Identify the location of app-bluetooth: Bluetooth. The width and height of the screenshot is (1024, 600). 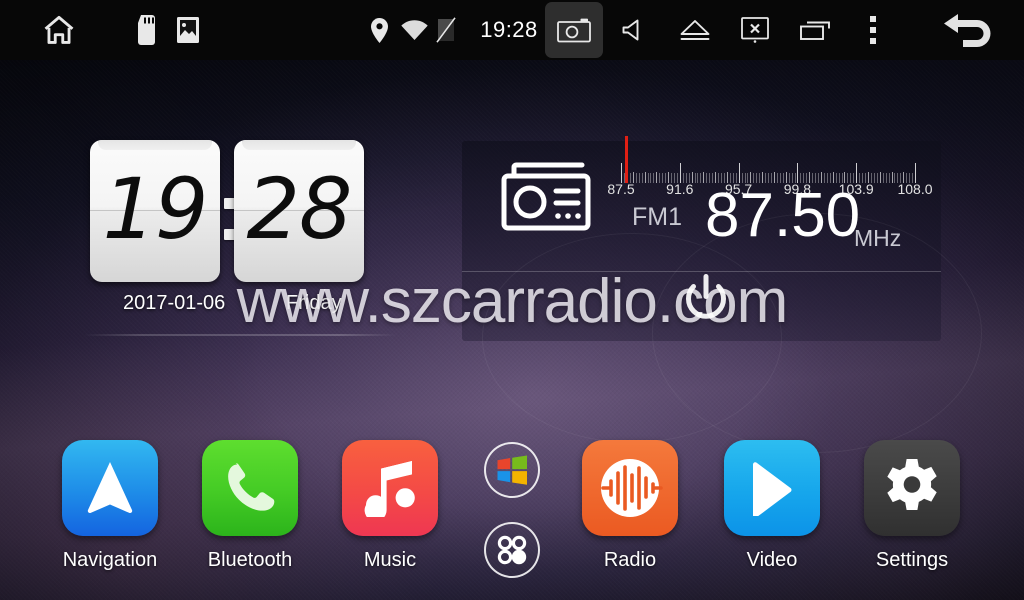
(250, 506).